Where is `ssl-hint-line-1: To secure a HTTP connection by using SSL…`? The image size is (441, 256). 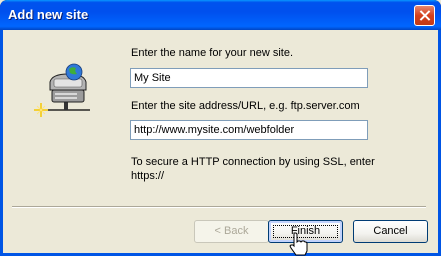 ssl-hint-line-1: To secure a HTTP connection by using SSL… is located at coordinates (253, 162).